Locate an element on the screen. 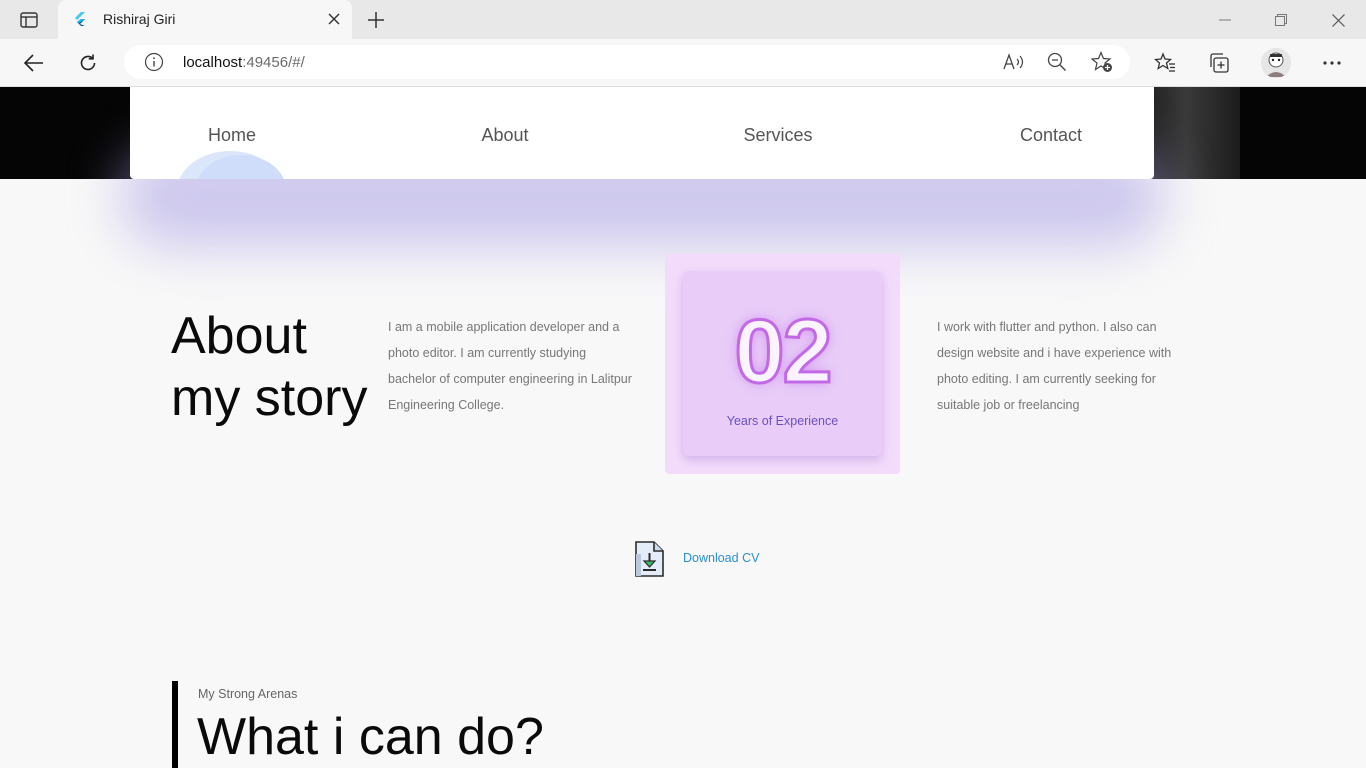 This screenshot has height=768, width=1366. experience-label: Years of Experience is located at coordinates (782, 421).